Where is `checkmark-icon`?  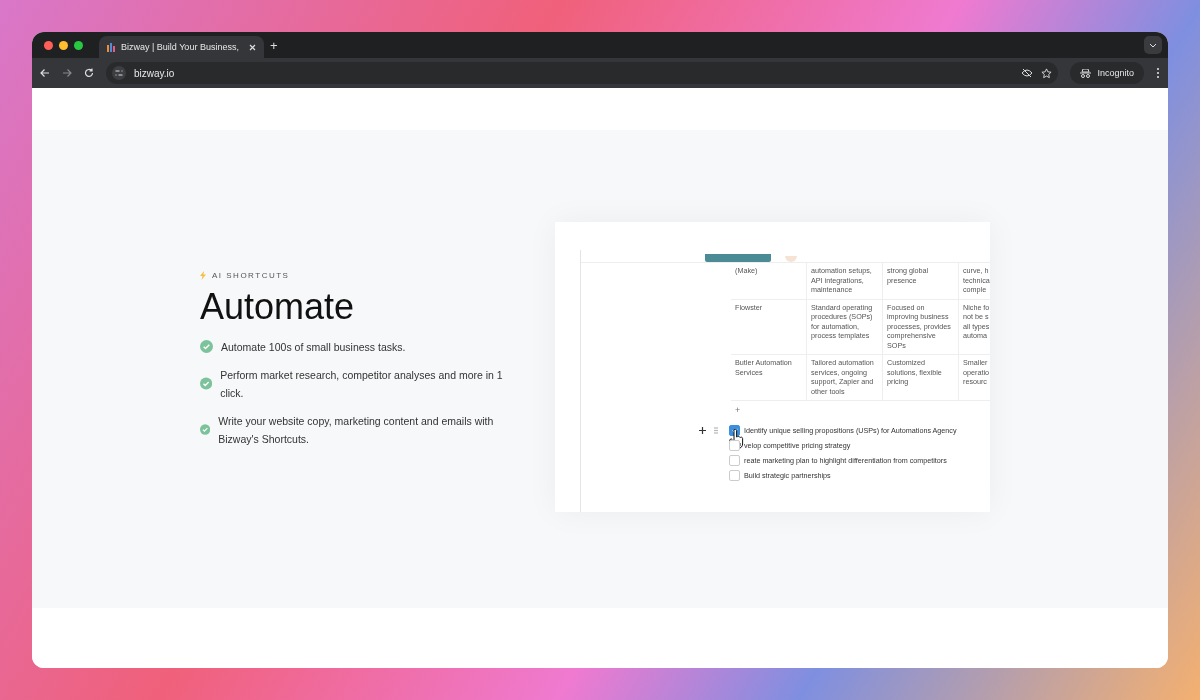 checkmark-icon is located at coordinates (734, 430).